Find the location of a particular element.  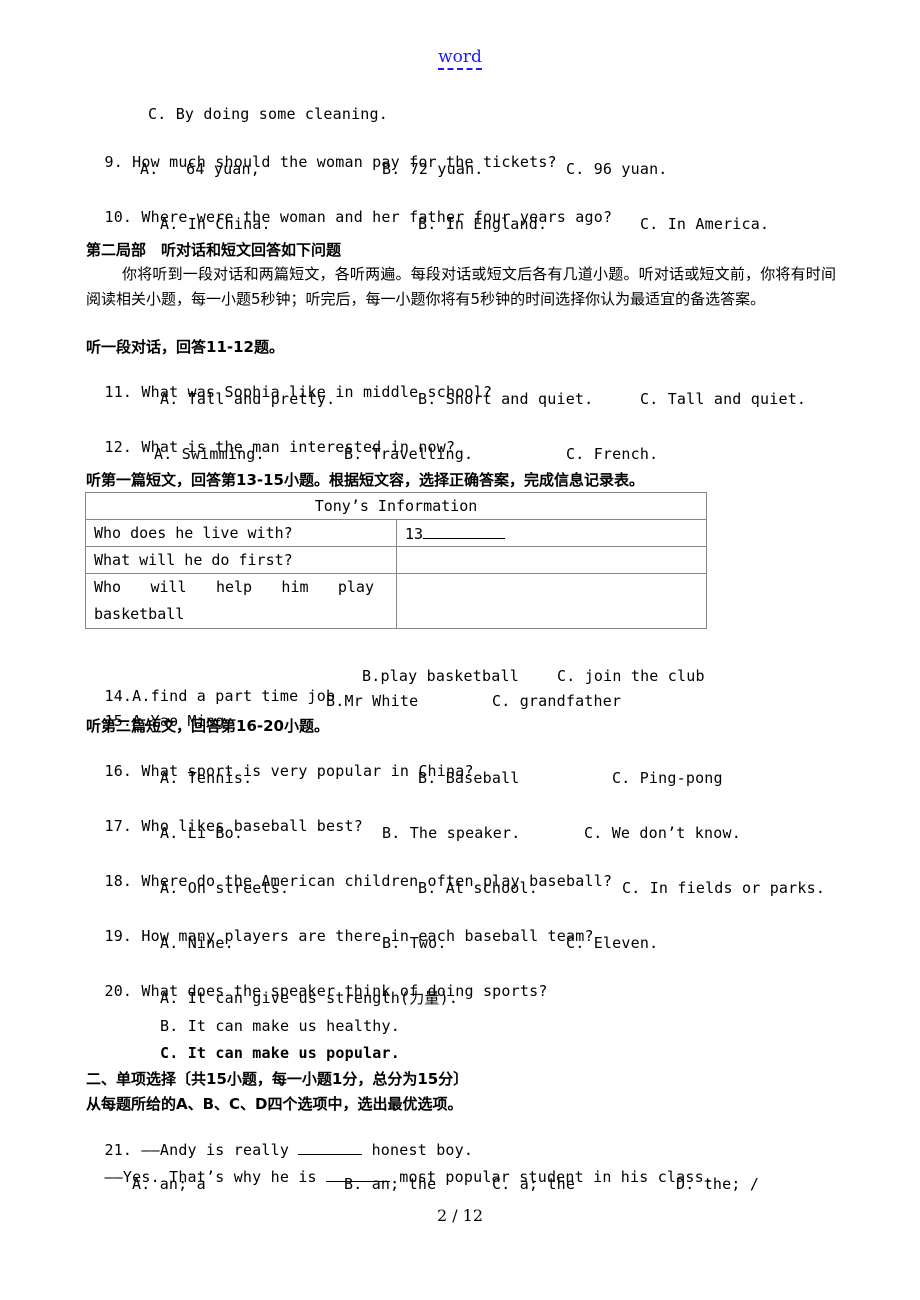

q12-option-c: C. French. is located at coordinates (612, 454).